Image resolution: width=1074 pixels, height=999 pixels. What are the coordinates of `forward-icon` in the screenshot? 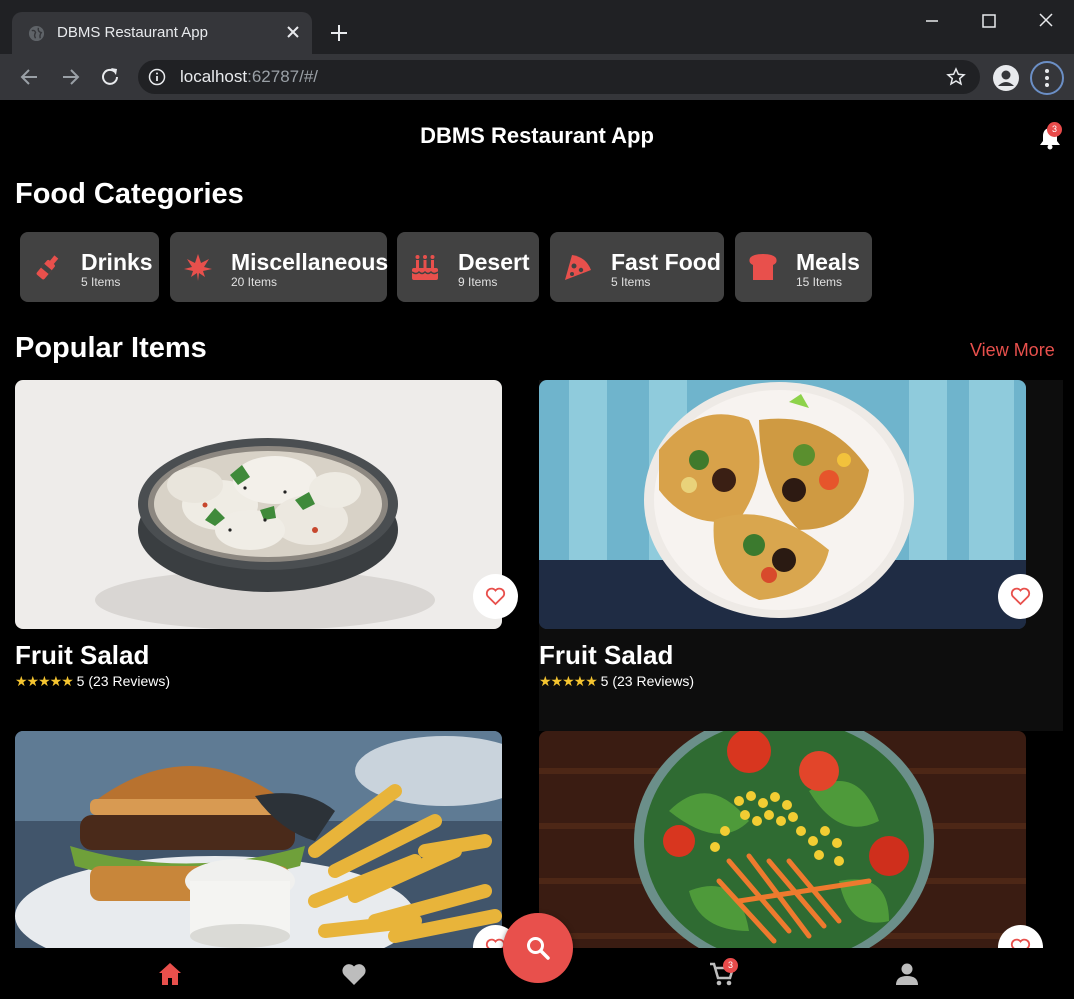 It's located at (70, 77).